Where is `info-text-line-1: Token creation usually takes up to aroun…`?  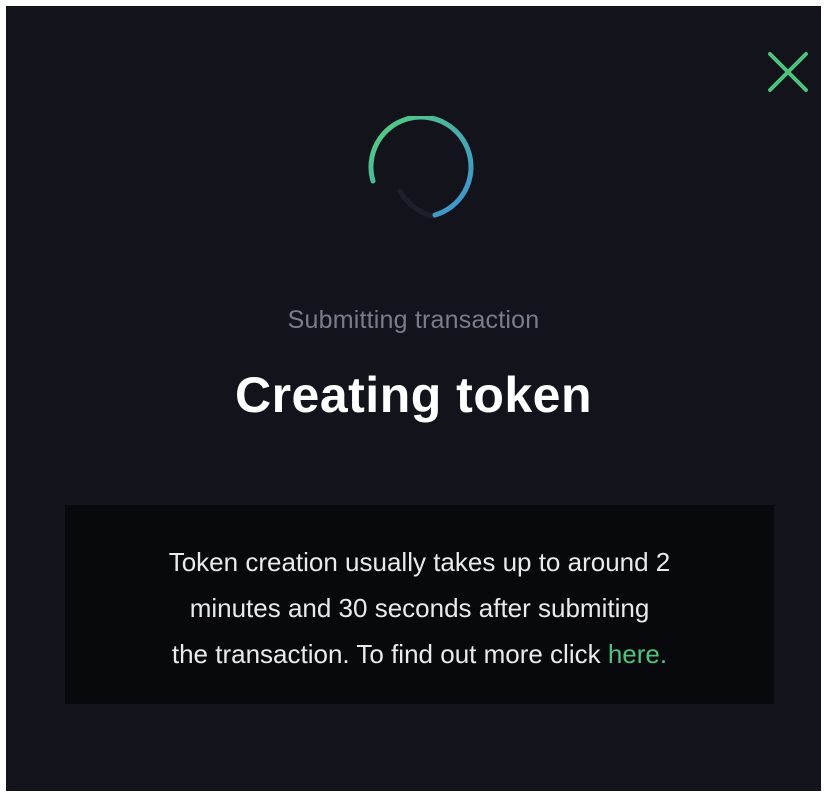 info-text-line-1: Token creation usually takes up to aroun… is located at coordinates (419, 562).